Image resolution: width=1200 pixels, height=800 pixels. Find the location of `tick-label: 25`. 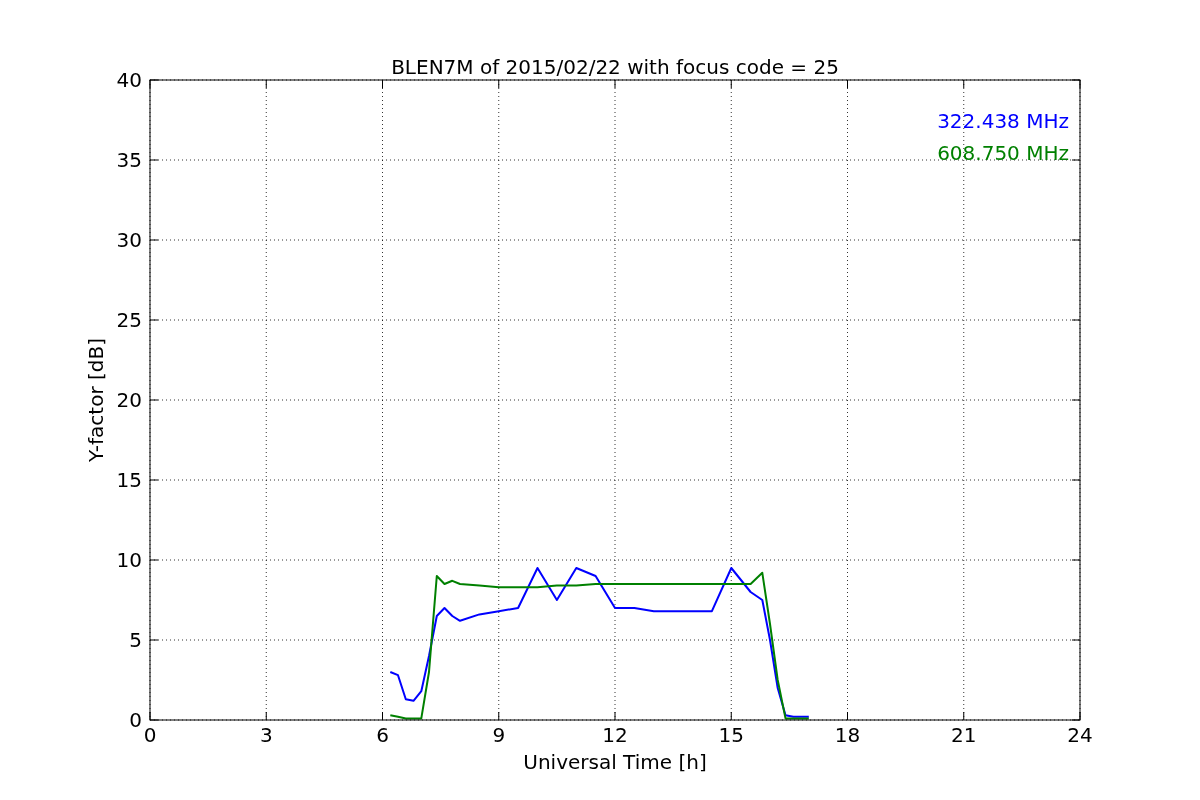

tick-label: 25 is located at coordinates (129, 320).